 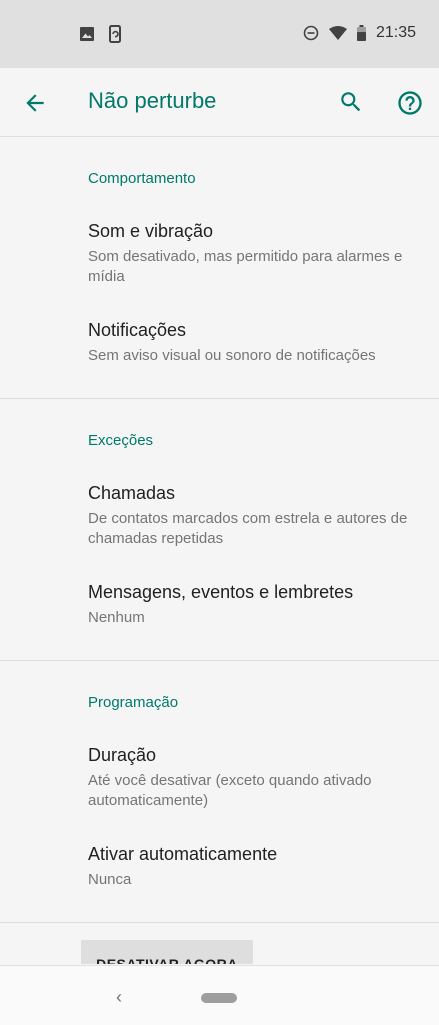 I want to click on battery-icon, so click(x=361, y=33).